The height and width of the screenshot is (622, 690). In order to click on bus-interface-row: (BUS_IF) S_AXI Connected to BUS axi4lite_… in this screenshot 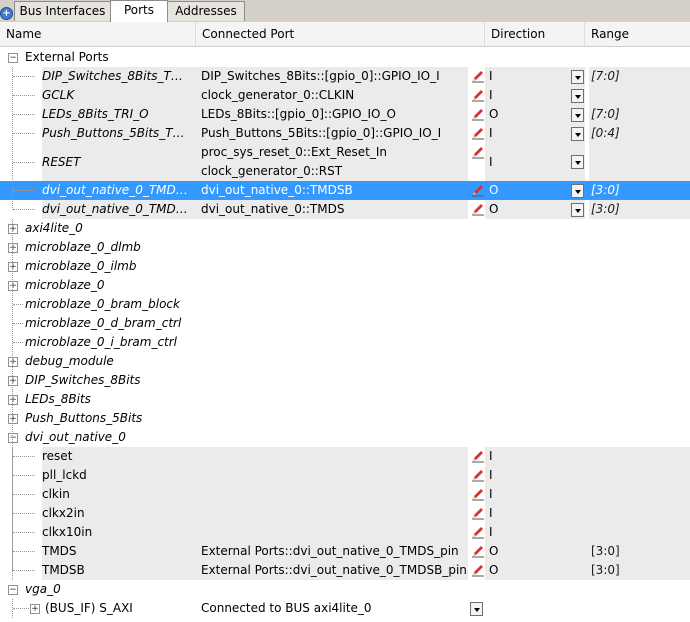, I will do `click(345, 608)`.